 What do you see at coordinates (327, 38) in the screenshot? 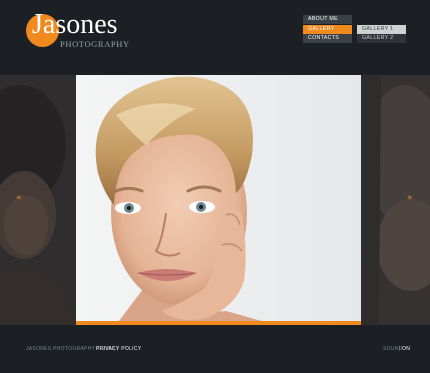
I see `nav-item-contacts: CONTACTS` at bounding box center [327, 38].